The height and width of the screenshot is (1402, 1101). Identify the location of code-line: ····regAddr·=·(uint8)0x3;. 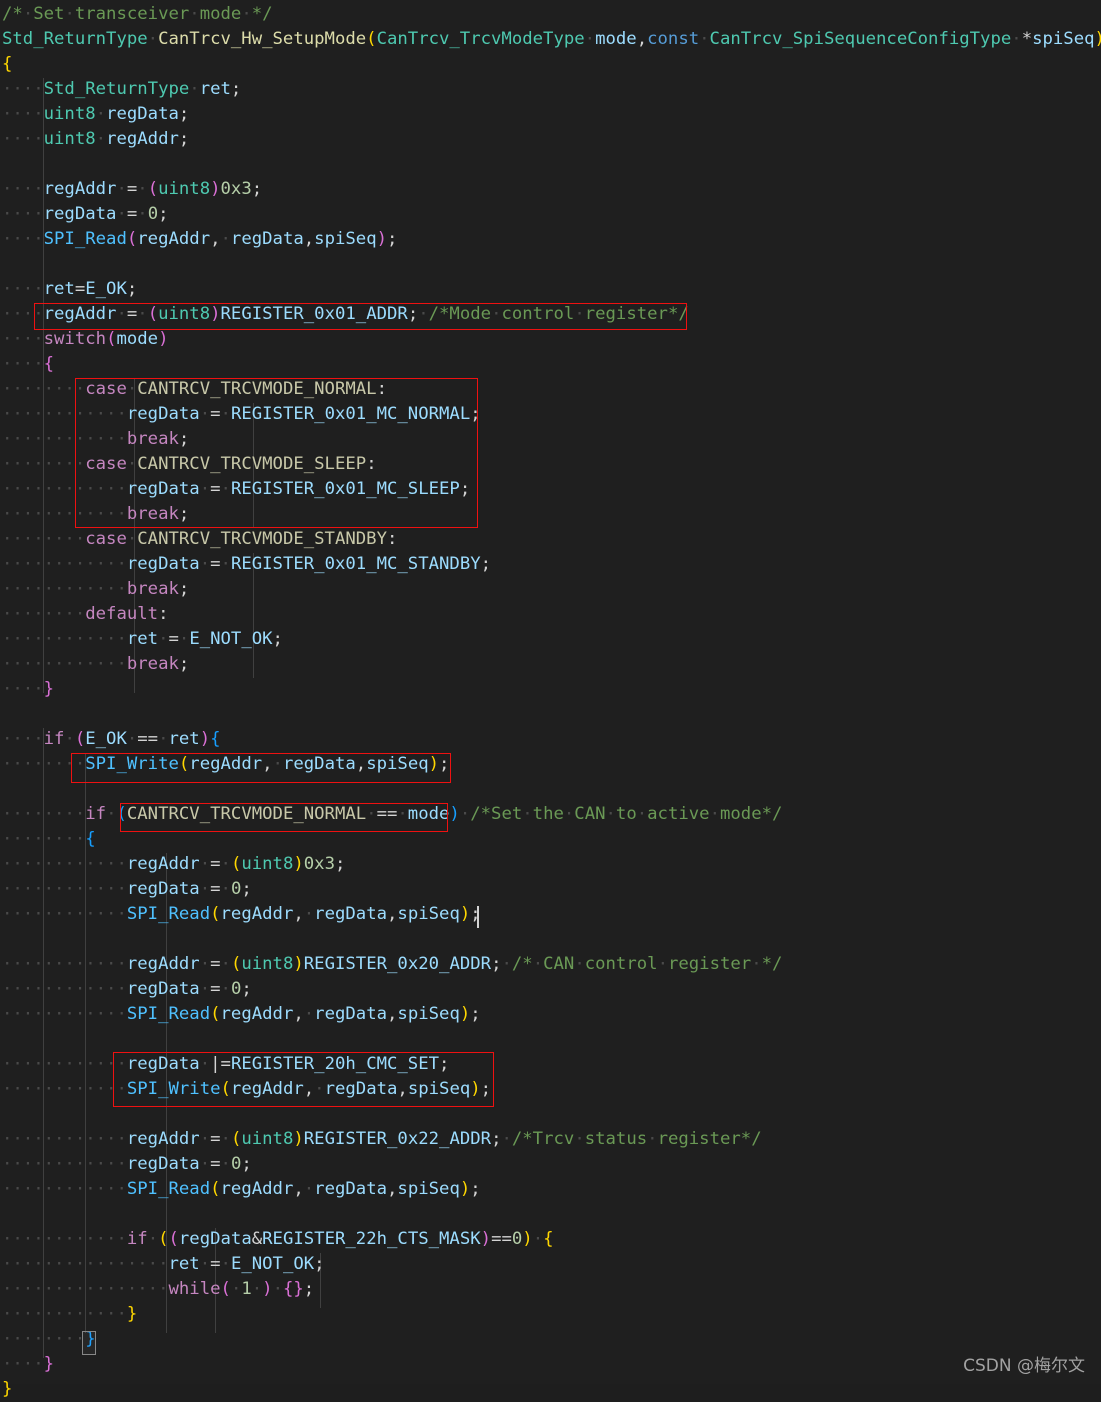
(550, 189).